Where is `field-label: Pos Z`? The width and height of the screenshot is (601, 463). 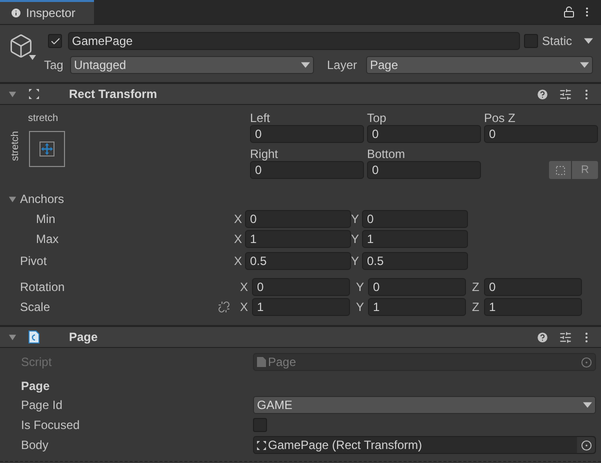
field-label: Pos Z is located at coordinates (500, 117).